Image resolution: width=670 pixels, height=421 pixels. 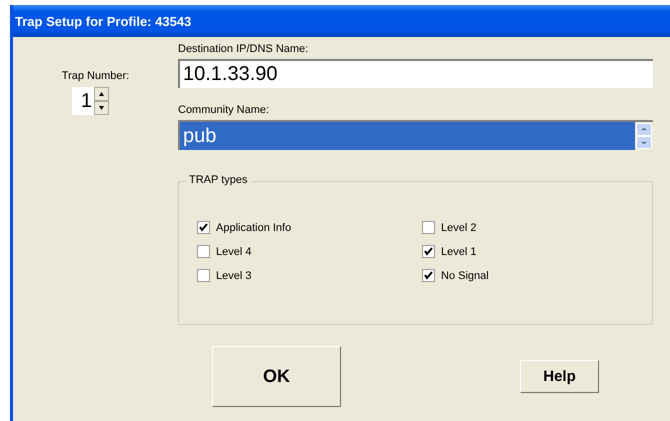 I want to click on checkbox-option: Level 4, so click(x=309, y=251).